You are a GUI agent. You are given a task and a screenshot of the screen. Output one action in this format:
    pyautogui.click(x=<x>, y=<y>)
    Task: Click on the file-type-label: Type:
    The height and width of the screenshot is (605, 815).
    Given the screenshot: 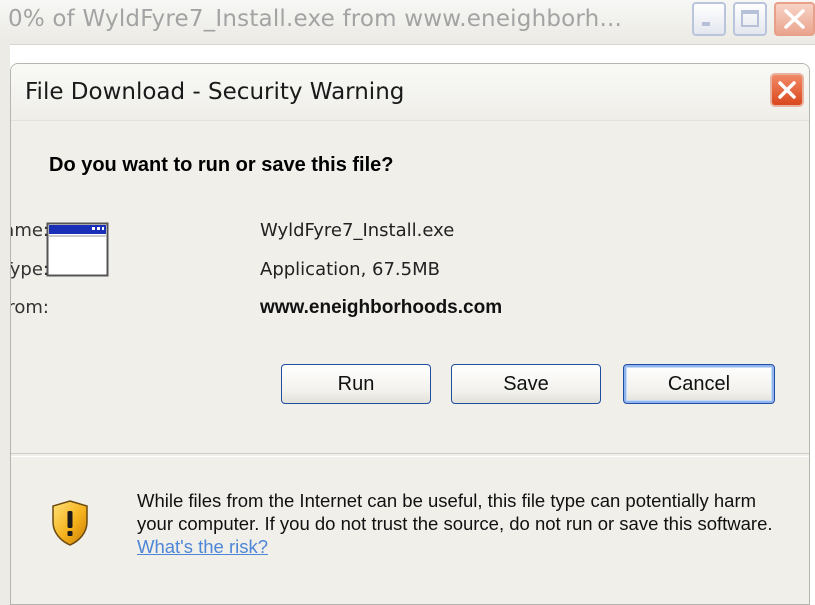 What is the action you would take?
    pyautogui.click(x=29, y=269)
    